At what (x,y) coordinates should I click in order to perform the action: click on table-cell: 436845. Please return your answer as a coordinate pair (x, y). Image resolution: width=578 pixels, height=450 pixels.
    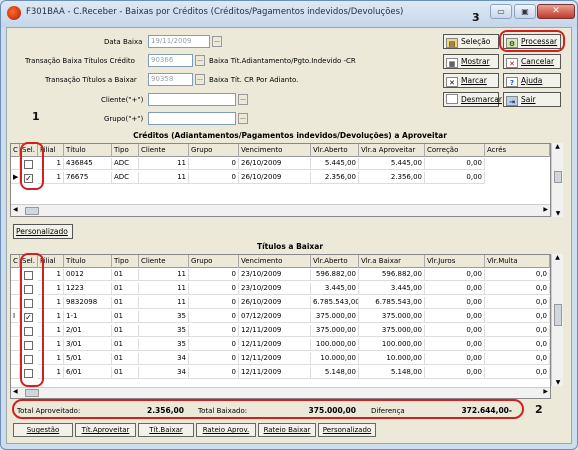
    Looking at the image, I should click on (88, 164).